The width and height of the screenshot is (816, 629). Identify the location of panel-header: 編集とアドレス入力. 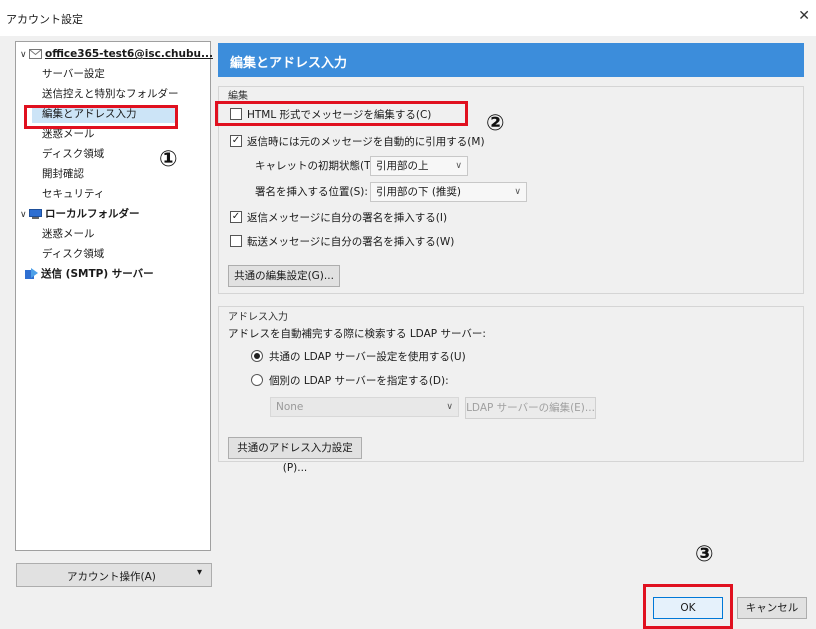
(511, 60).